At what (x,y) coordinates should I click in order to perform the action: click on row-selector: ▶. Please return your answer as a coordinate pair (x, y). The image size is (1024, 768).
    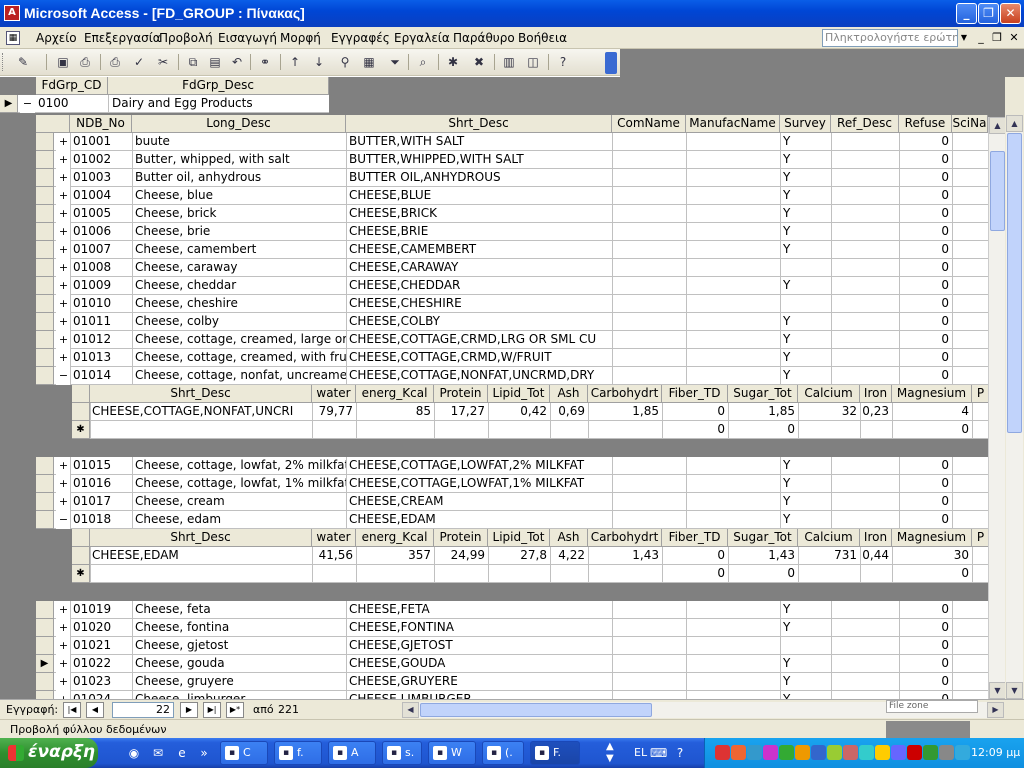
    Looking at the image, I should click on (45, 664).